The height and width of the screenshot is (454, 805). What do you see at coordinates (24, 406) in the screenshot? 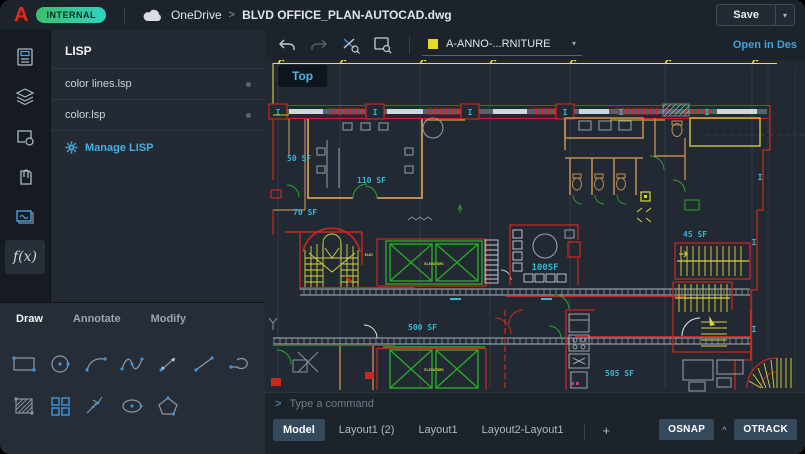
I see `hatch-tool-icon` at bounding box center [24, 406].